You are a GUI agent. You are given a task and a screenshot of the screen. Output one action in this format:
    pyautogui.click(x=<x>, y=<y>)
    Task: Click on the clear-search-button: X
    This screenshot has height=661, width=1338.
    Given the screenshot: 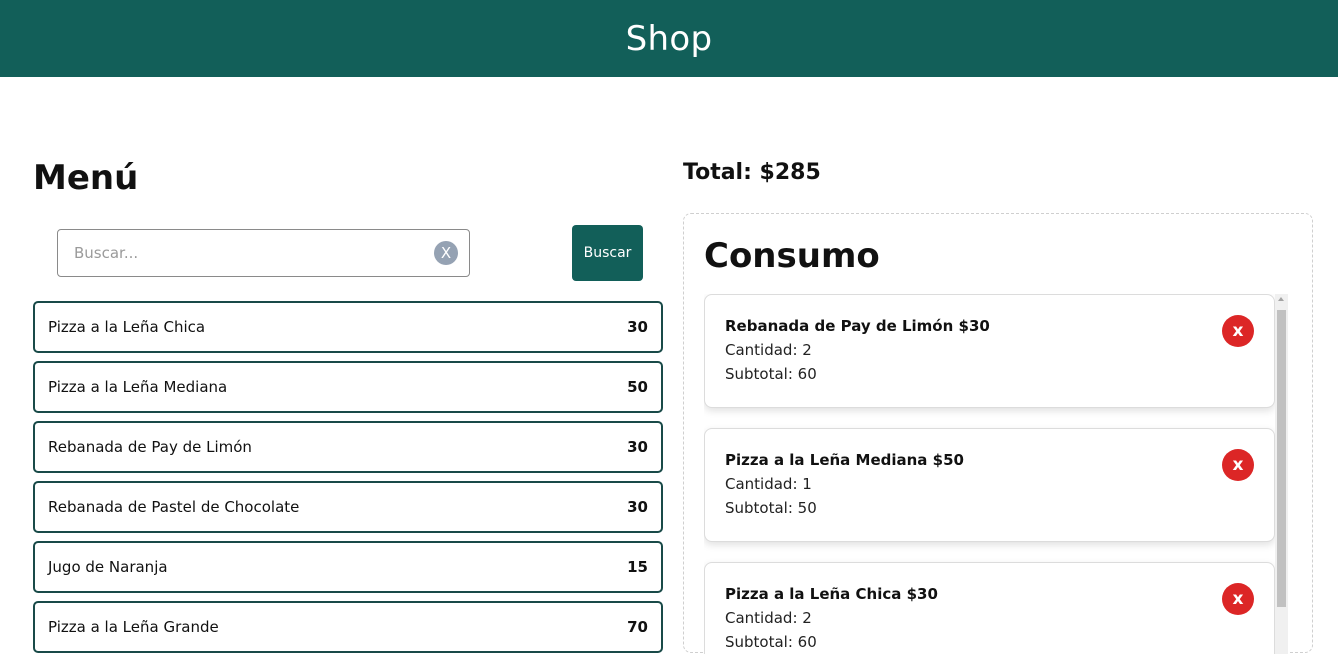 What is the action you would take?
    pyautogui.click(x=446, y=253)
    